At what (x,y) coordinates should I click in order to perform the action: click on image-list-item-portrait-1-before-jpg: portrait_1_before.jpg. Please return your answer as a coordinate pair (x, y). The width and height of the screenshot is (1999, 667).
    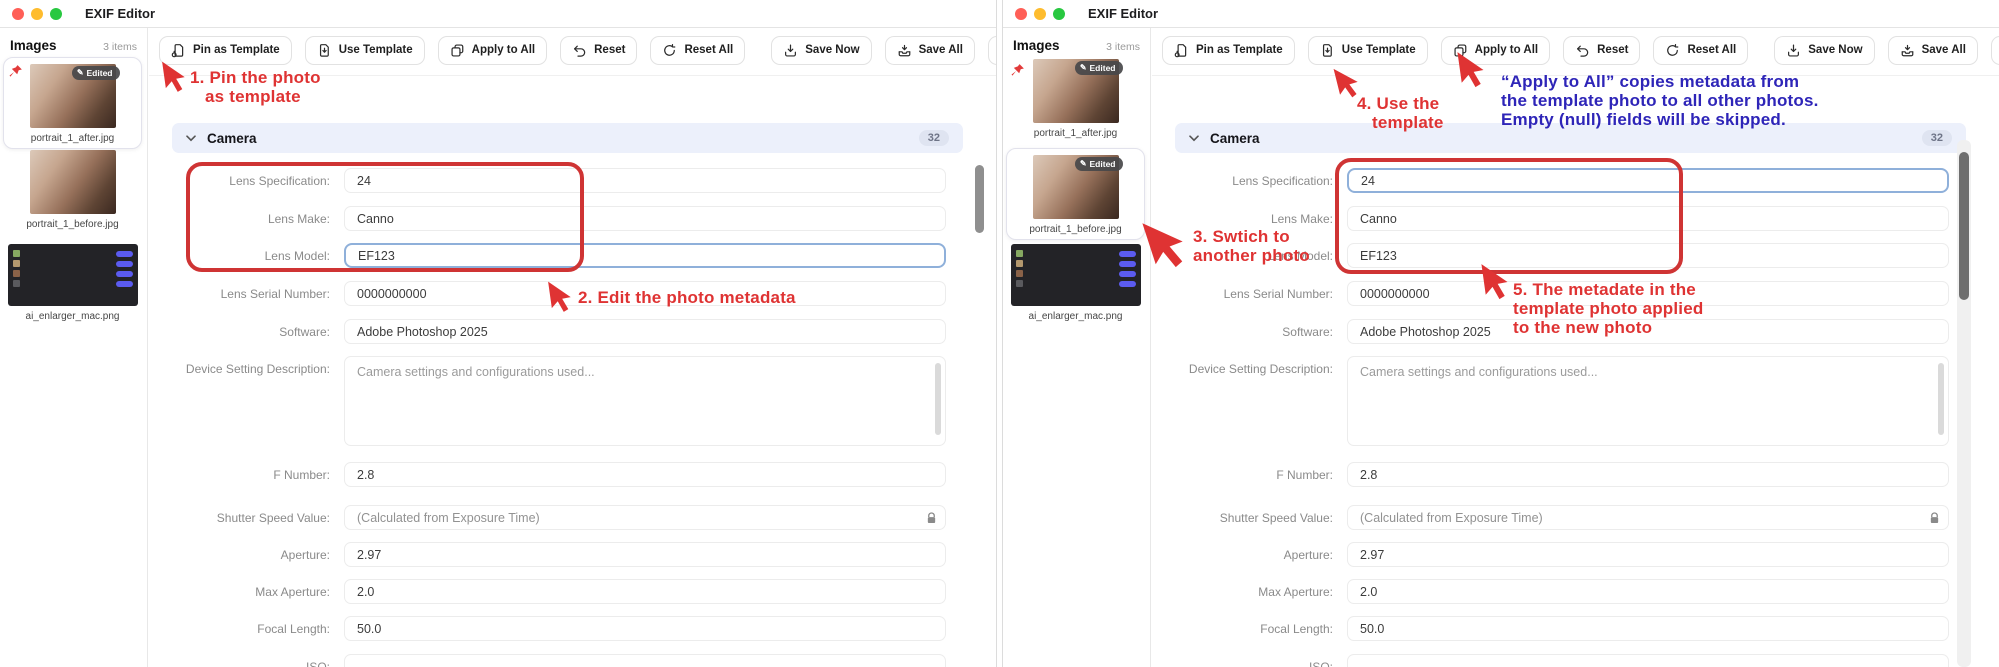
    Looking at the image, I should click on (72, 189).